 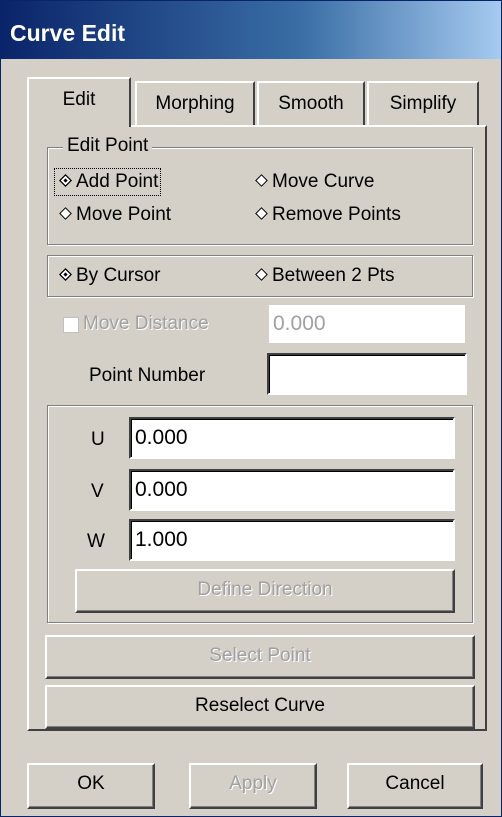 I want to click on w-input: 1.000, so click(x=292, y=540).